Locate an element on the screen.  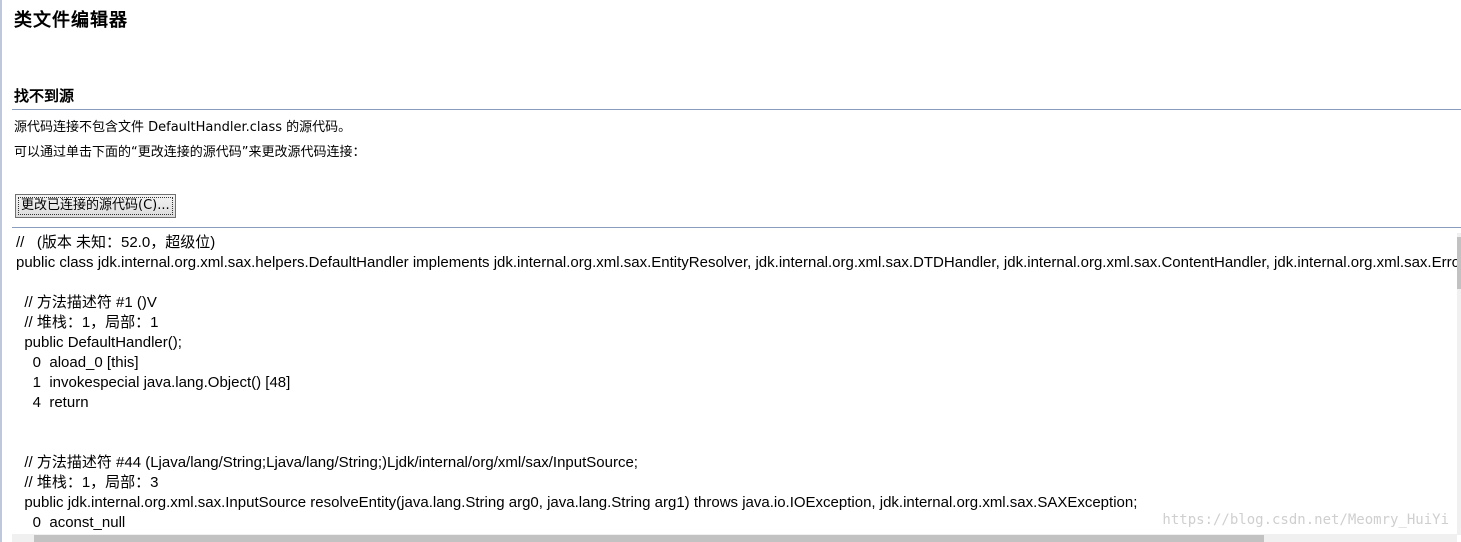
code-divider is located at coordinates (736, 227).